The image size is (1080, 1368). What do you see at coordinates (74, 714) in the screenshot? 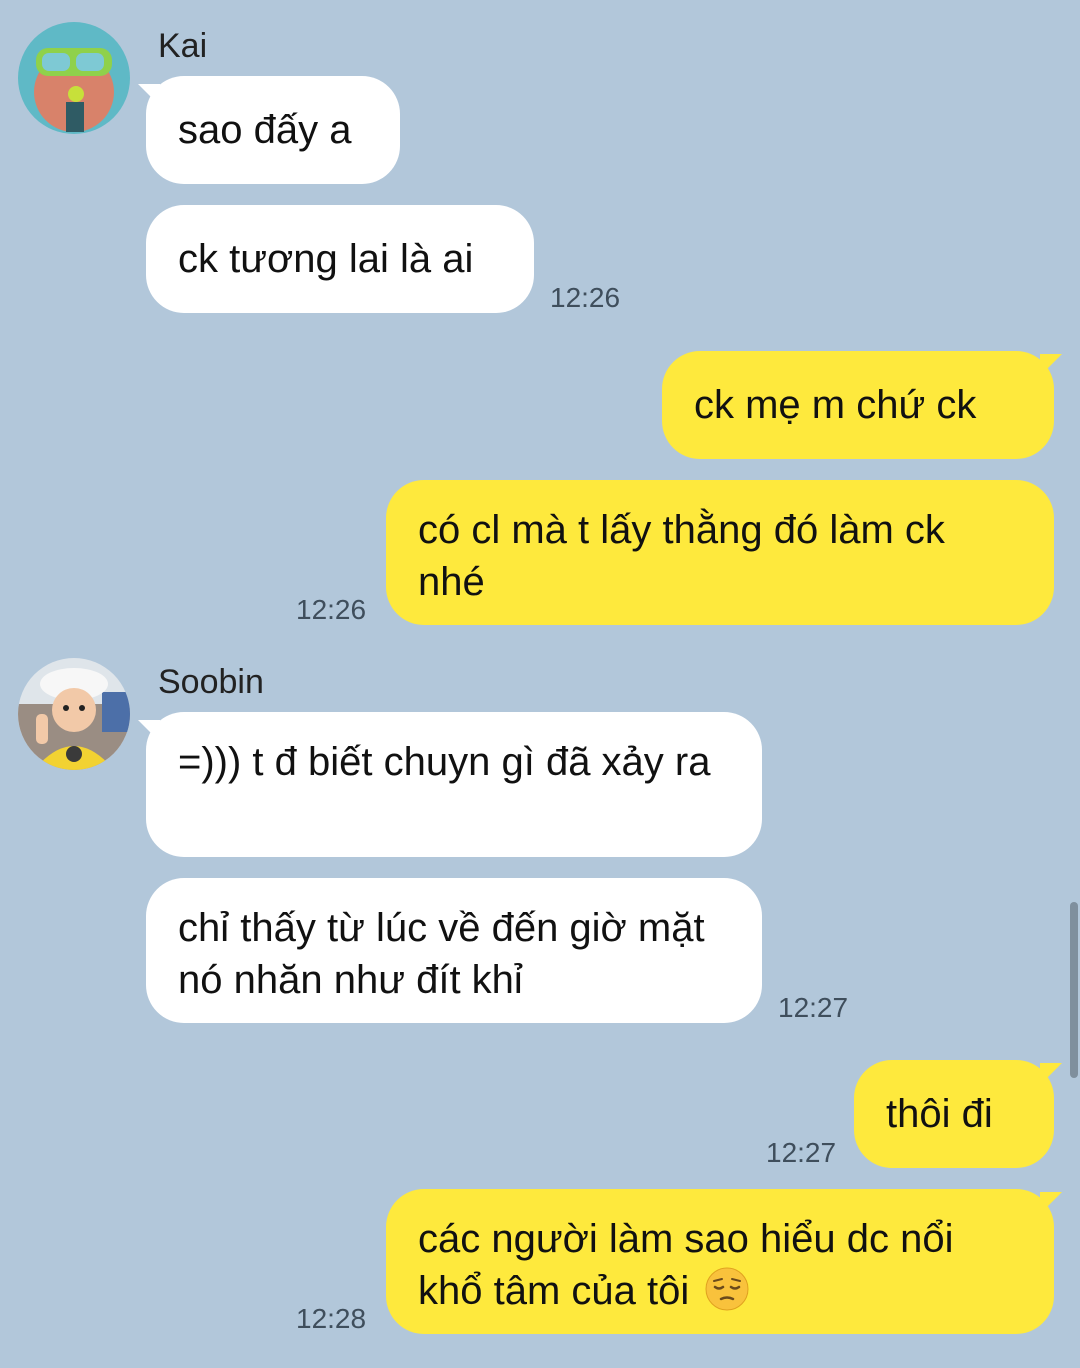
I see `avatar-soobin` at bounding box center [74, 714].